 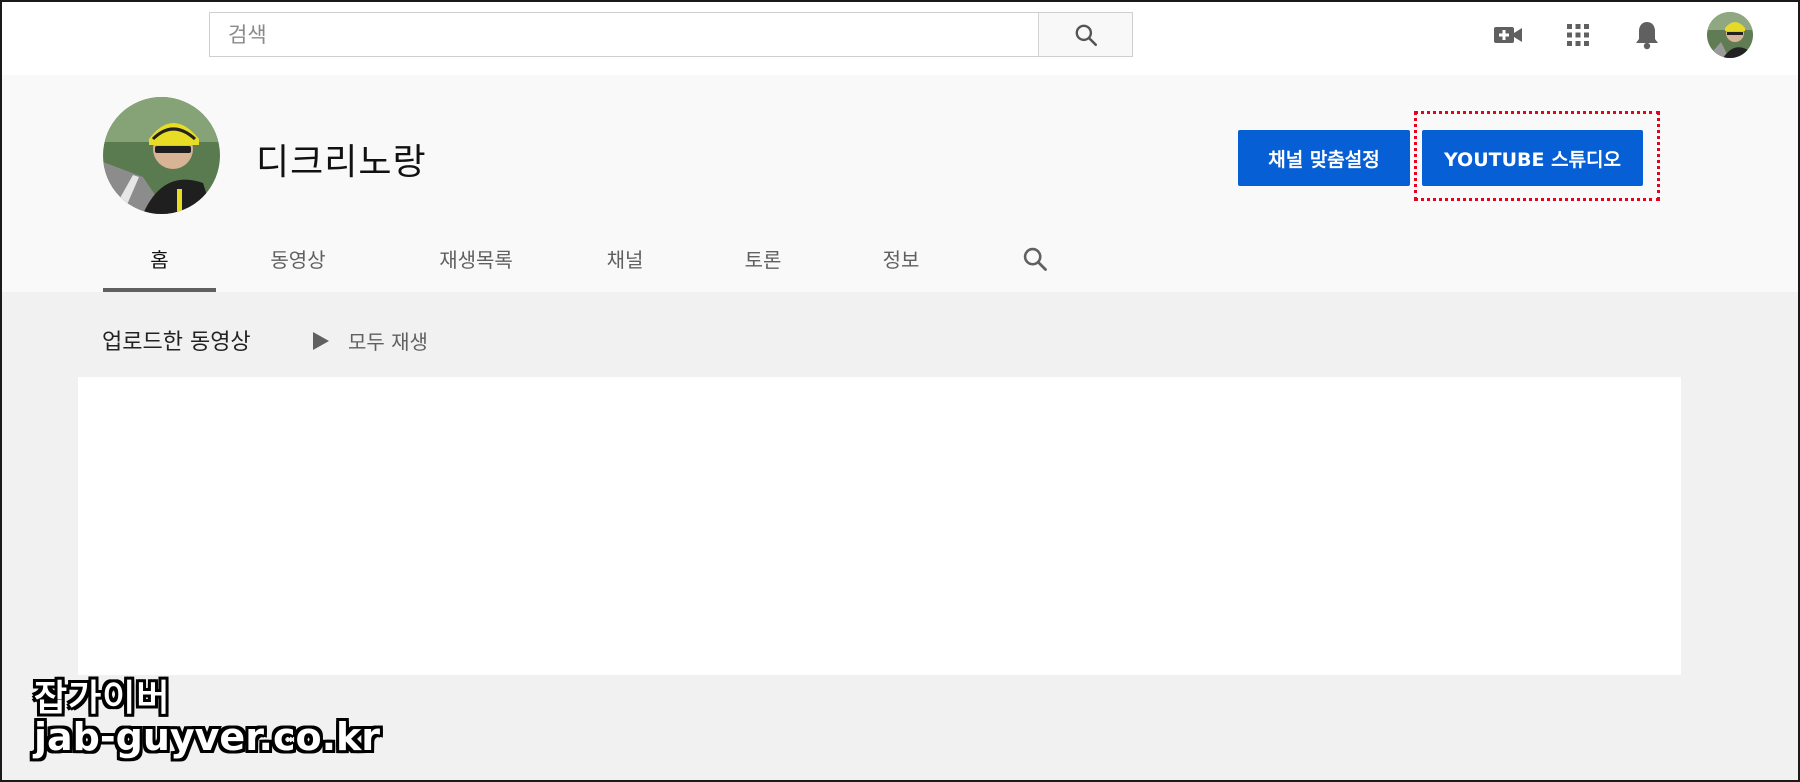 I want to click on watermark-url: jab-guyver.co.kr, so click(x=207, y=736).